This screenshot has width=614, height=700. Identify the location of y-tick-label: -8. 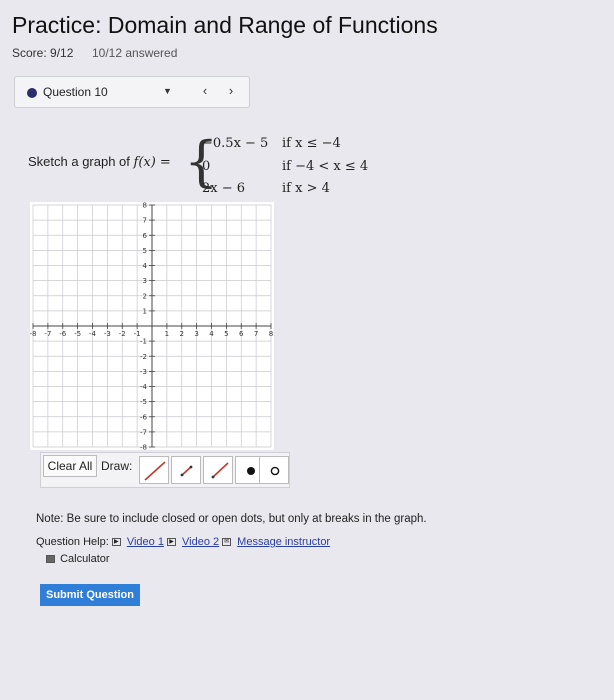
(143, 447).